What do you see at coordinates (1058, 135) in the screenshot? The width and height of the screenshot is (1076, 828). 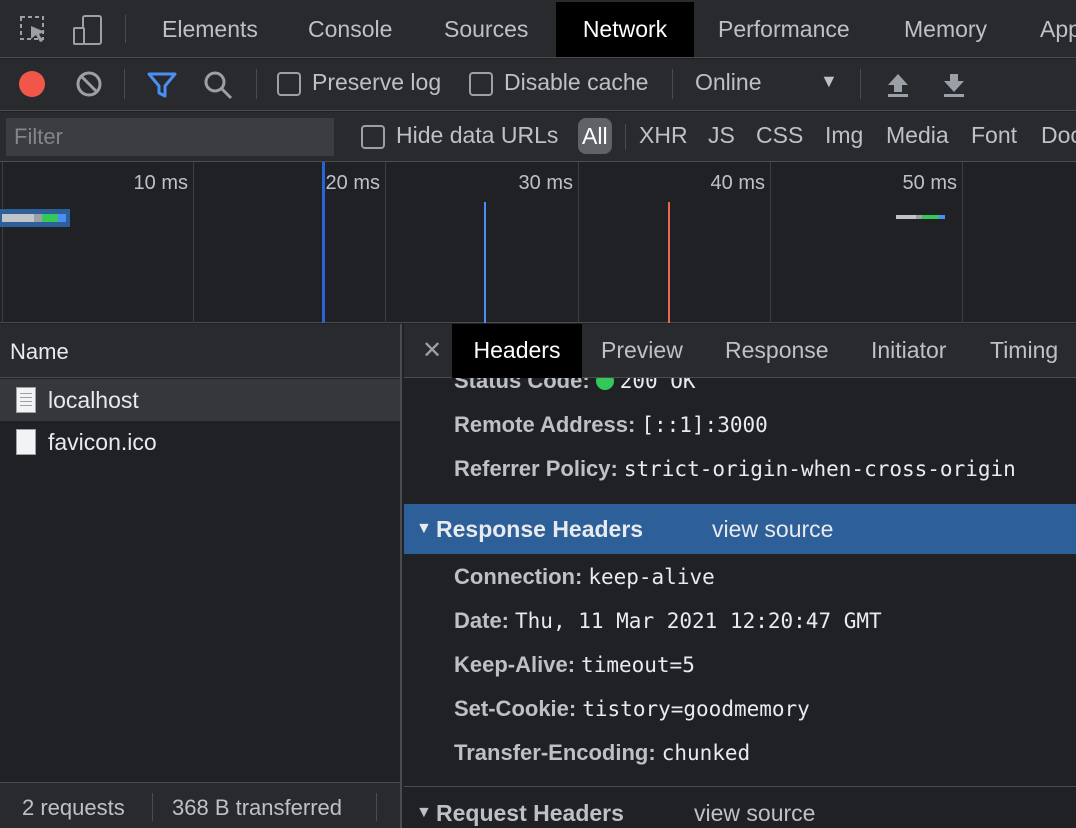 I see `filter-type-doc: Doc` at bounding box center [1058, 135].